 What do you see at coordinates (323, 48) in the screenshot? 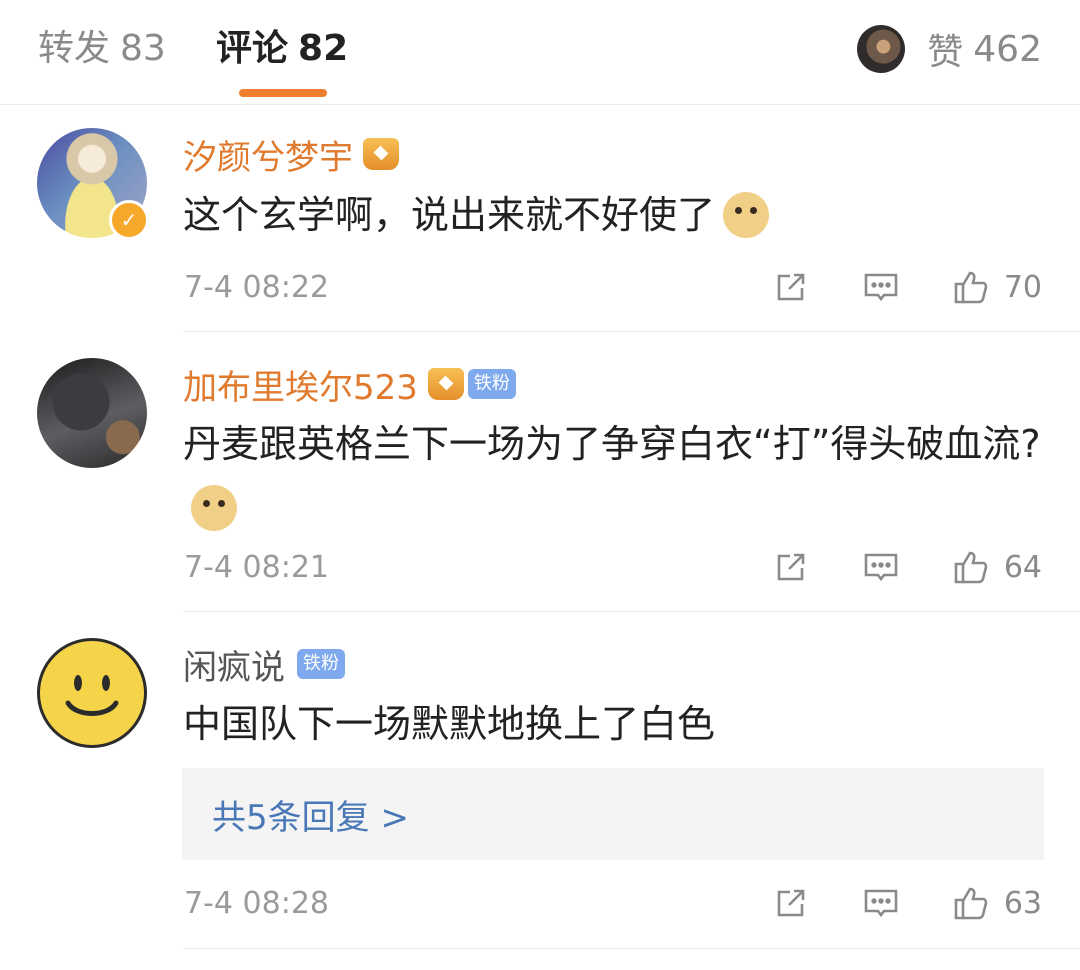
I see `tab-comment-count: 82` at bounding box center [323, 48].